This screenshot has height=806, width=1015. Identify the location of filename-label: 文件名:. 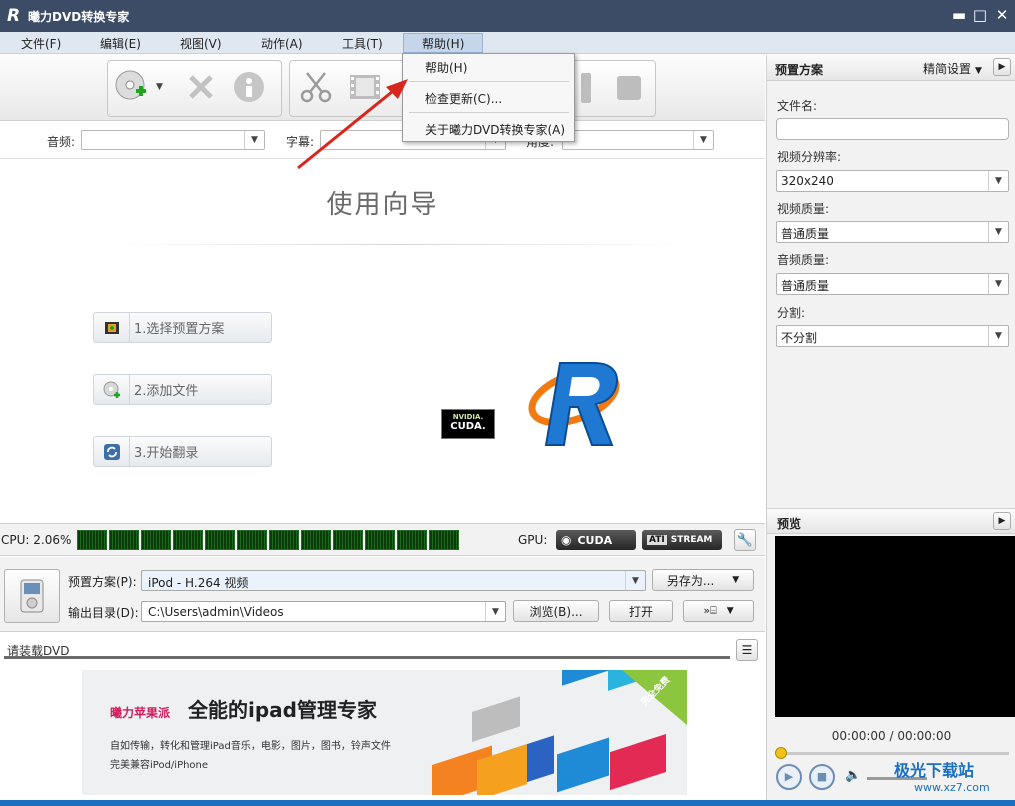
(797, 106).